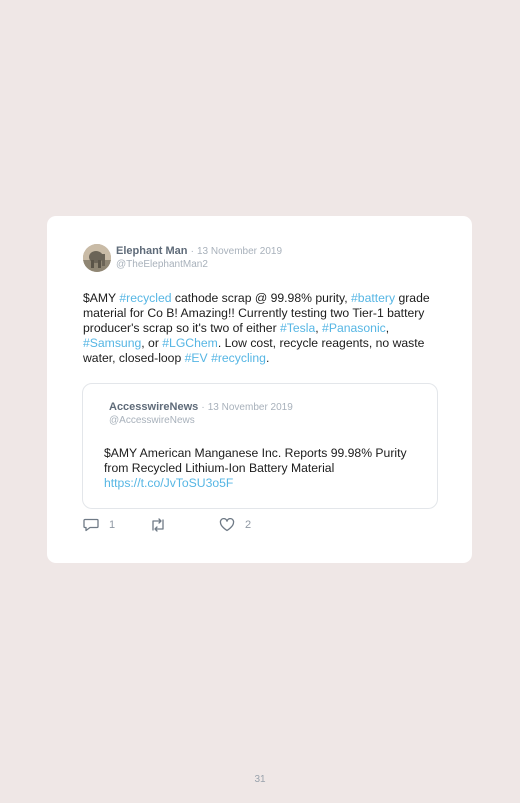  What do you see at coordinates (239, 251) in the screenshot?
I see `tweet-date: 13 November 2019` at bounding box center [239, 251].